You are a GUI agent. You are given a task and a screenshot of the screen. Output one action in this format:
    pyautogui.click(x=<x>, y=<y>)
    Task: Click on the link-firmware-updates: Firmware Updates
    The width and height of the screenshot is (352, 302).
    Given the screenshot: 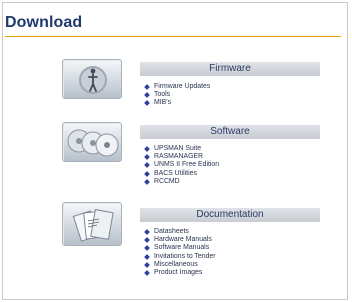 What is the action you would take?
    pyautogui.click(x=182, y=86)
    